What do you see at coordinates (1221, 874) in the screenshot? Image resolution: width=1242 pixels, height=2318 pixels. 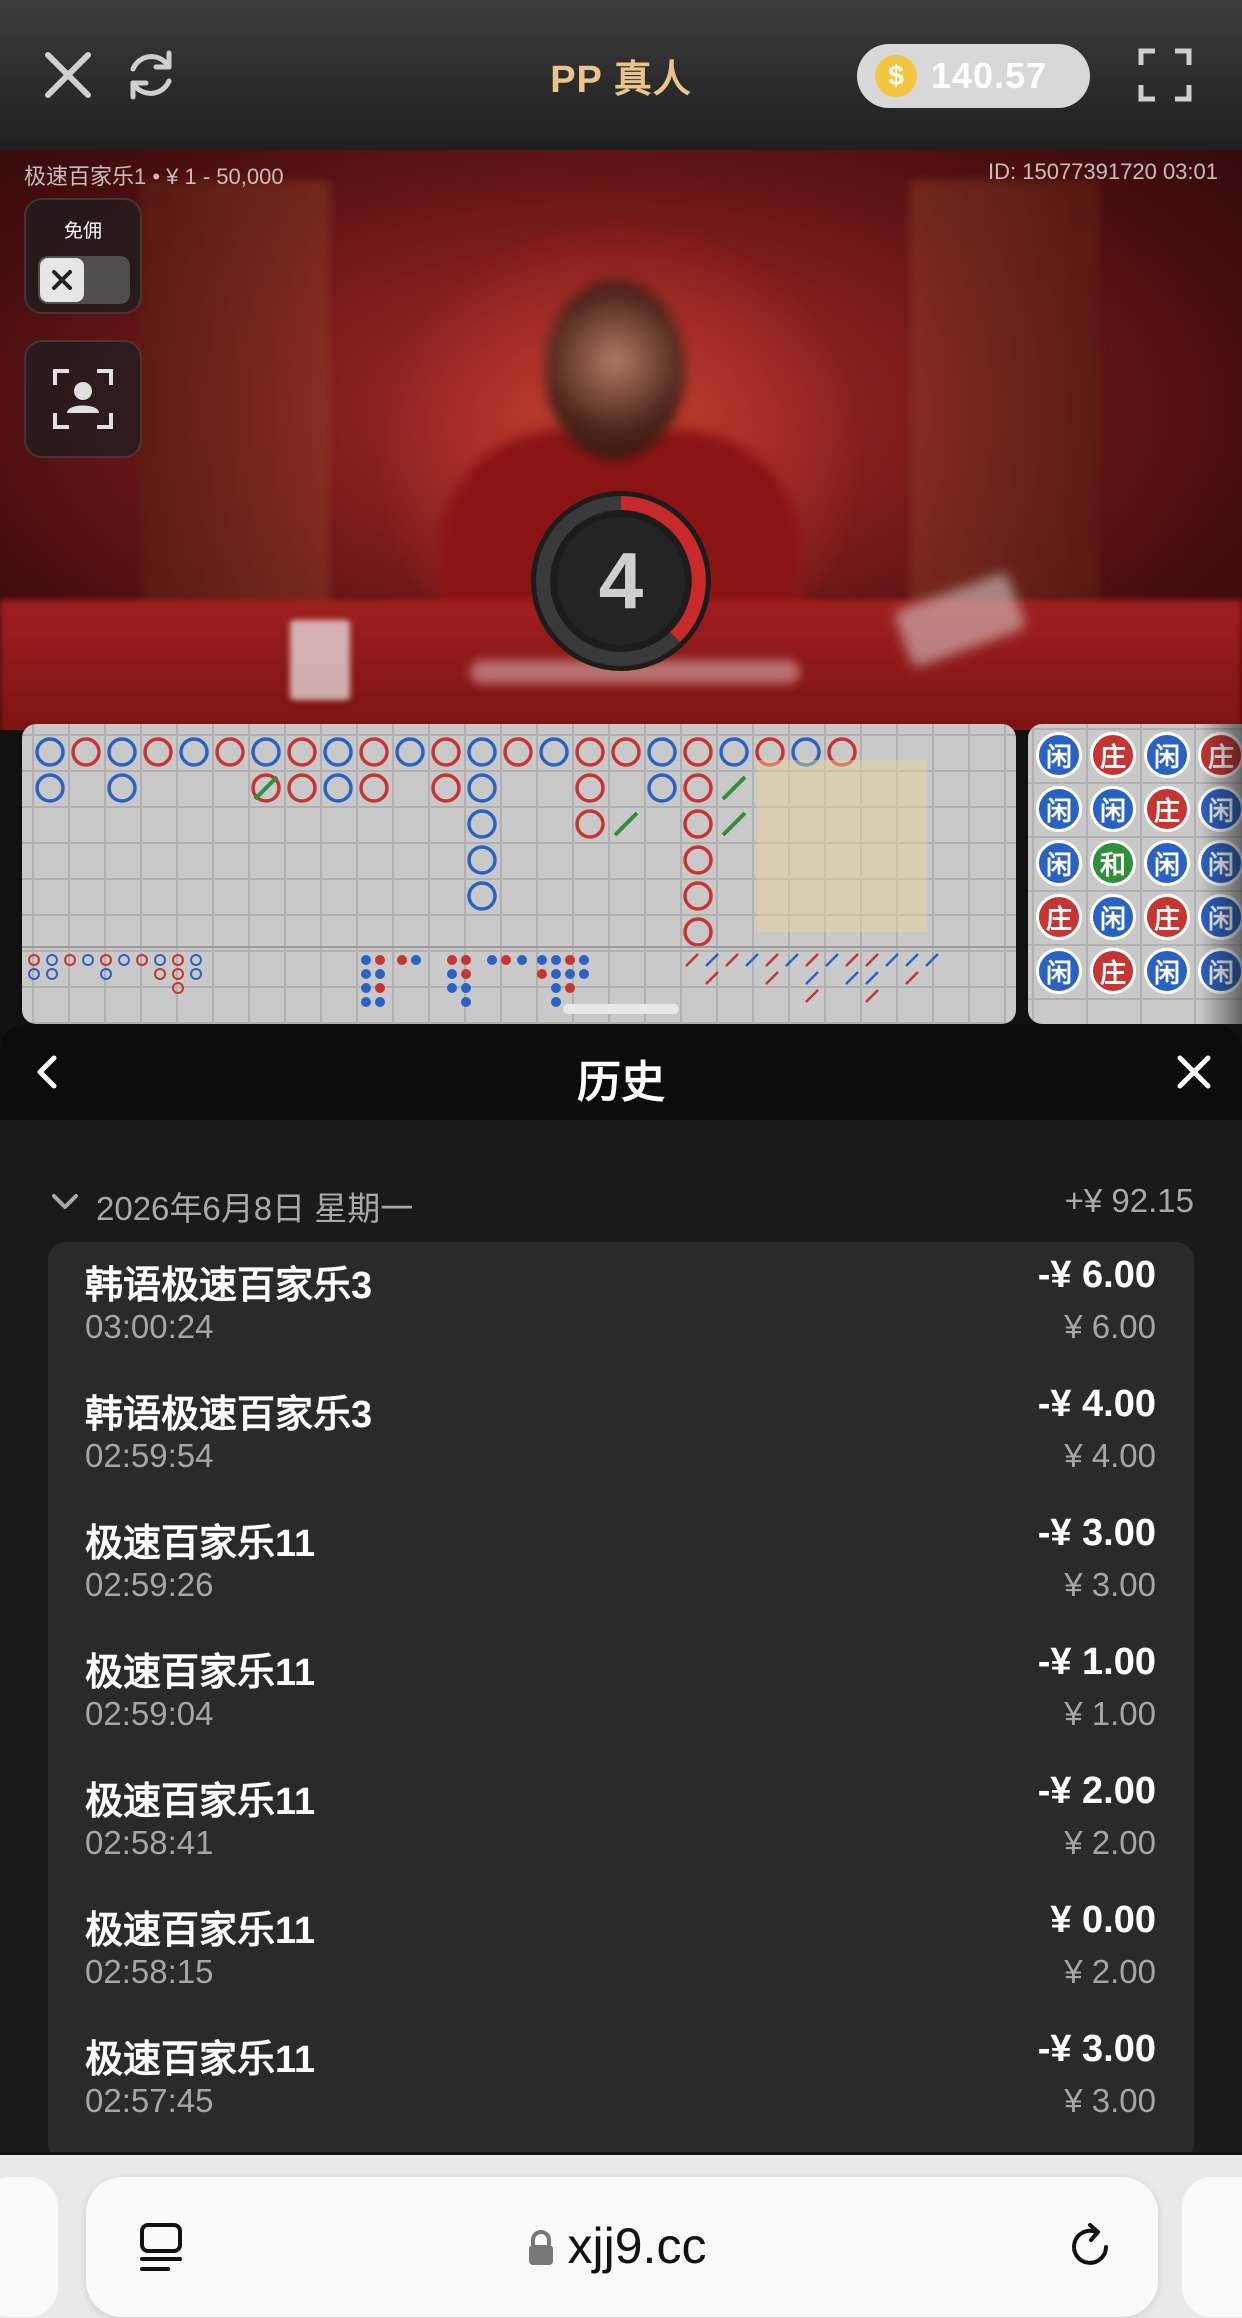 I see `bead-road-fade` at bounding box center [1221, 874].